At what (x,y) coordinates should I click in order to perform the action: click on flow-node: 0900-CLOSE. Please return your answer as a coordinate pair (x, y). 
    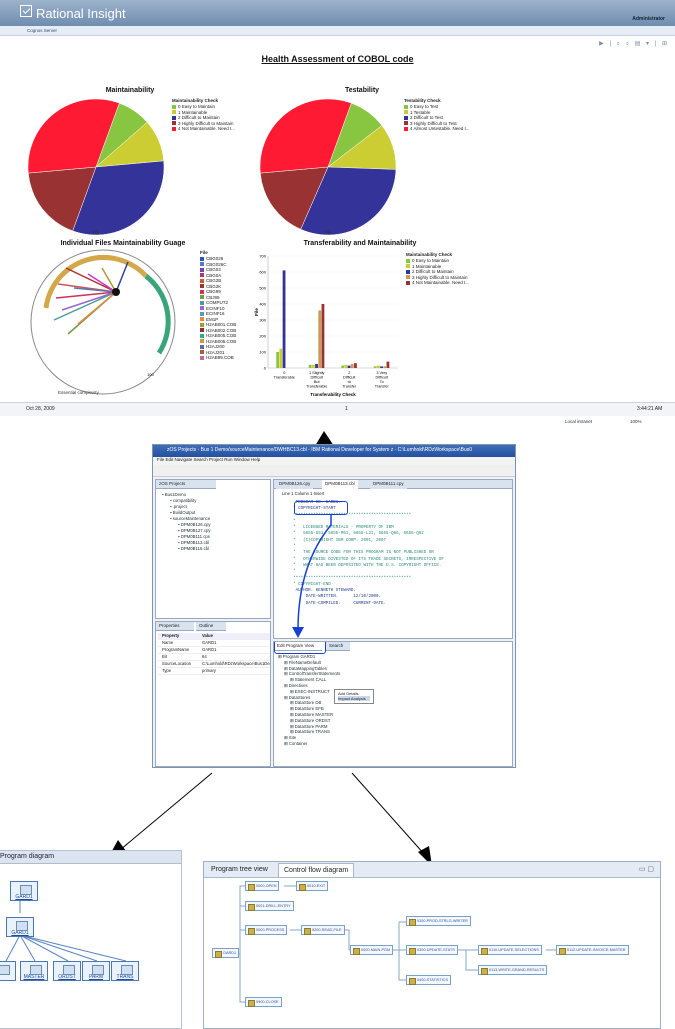
    Looking at the image, I should click on (263, 1002).